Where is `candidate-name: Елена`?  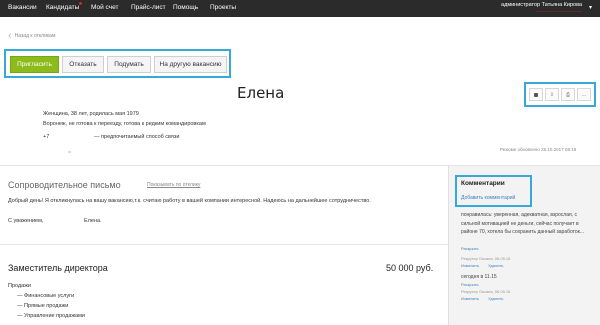
candidate-name: Елена is located at coordinates (261, 93).